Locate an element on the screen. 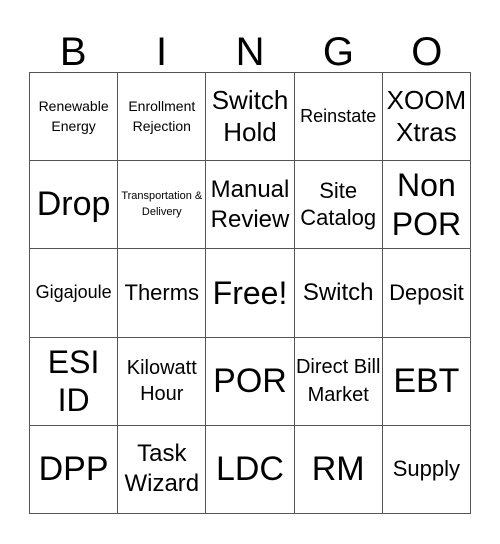 The height and width of the screenshot is (544, 500). bingo-cell: Transportation & Delivery is located at coordinates (162, 205).